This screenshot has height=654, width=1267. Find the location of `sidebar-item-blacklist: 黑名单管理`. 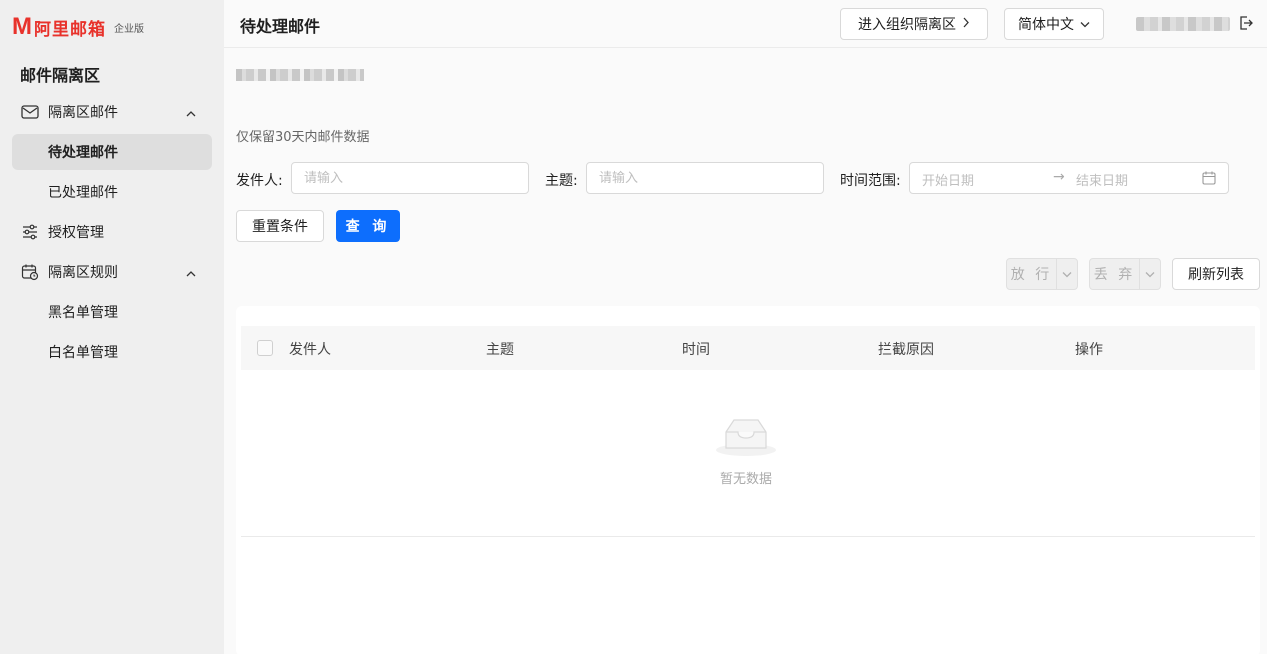

sidebar-item-blacklist: 黑名单管理 is located at coordinates (112, 312).